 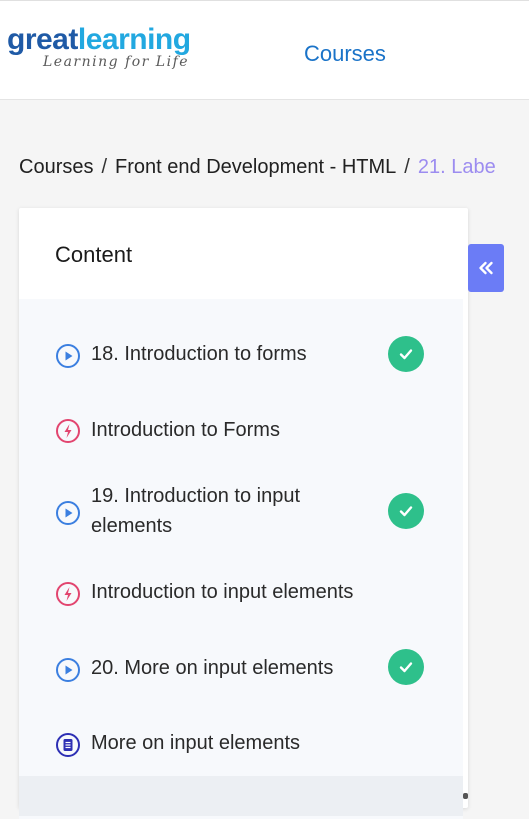 I want to click on logo-tagline: Learning for Life, so click(x=116, y=62).